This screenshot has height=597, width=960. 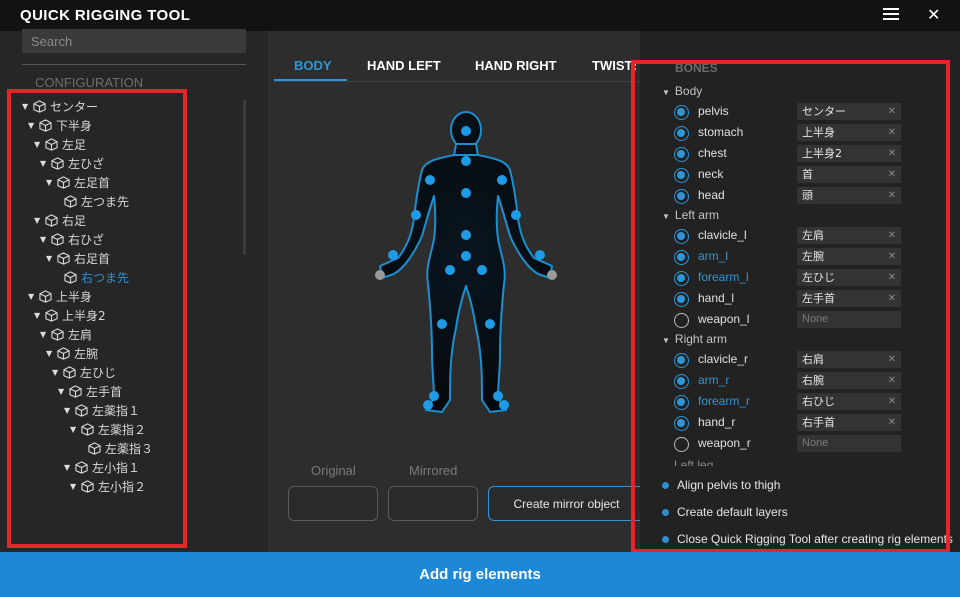 What do you see at coordinates (891, 15) in the screenshot?
I see `hamburger-menu-icon` at bounding box center [891, 15].